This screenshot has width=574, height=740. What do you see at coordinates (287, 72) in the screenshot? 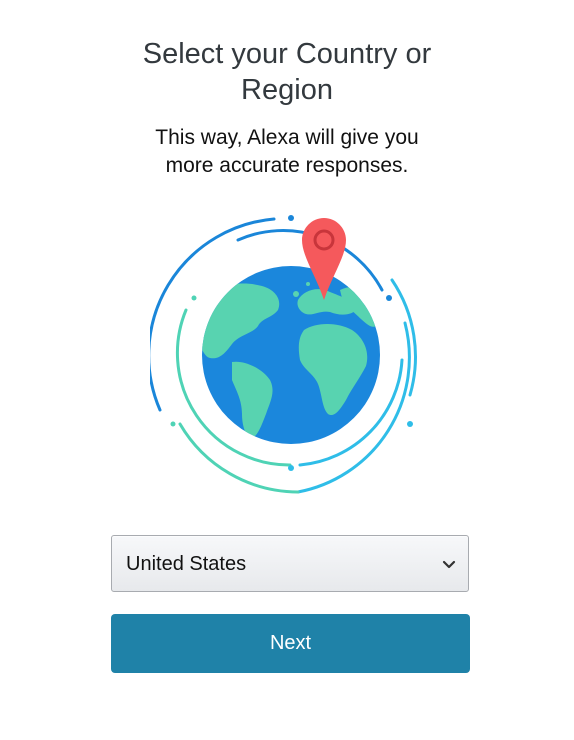
I see `page-title: Select your Country or Region` at bounding box center [287, 72].